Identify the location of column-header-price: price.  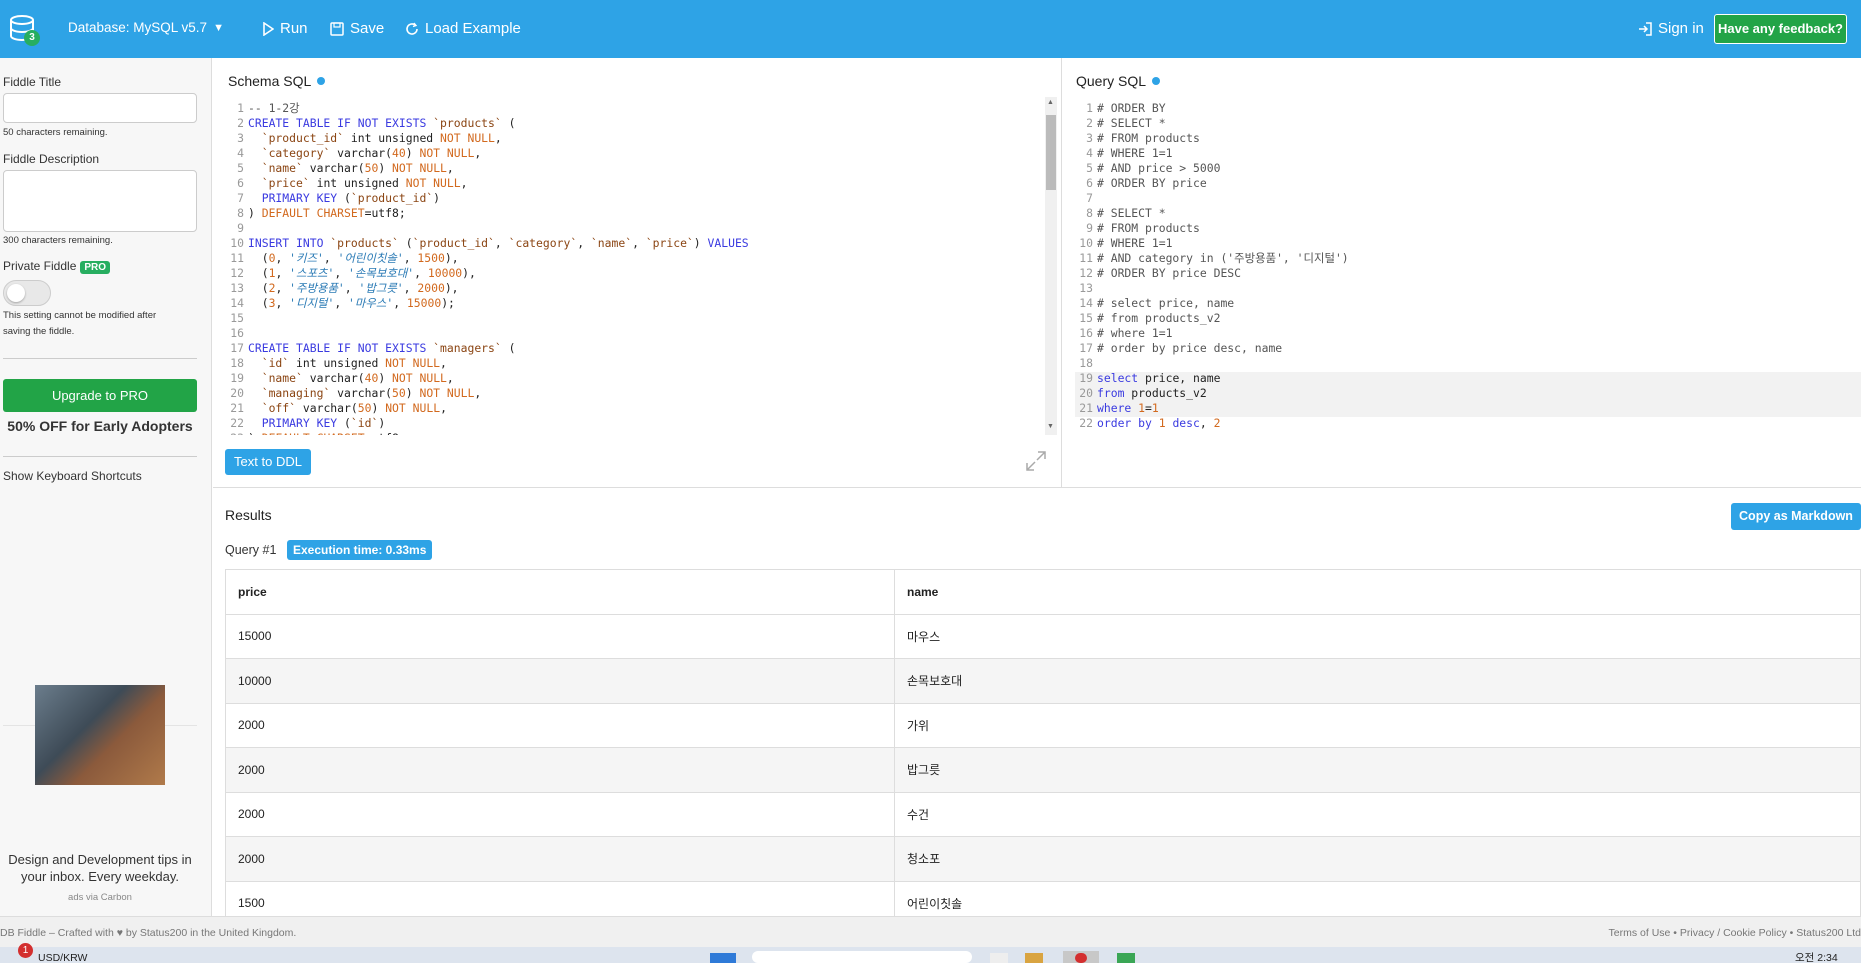
(560, 592).